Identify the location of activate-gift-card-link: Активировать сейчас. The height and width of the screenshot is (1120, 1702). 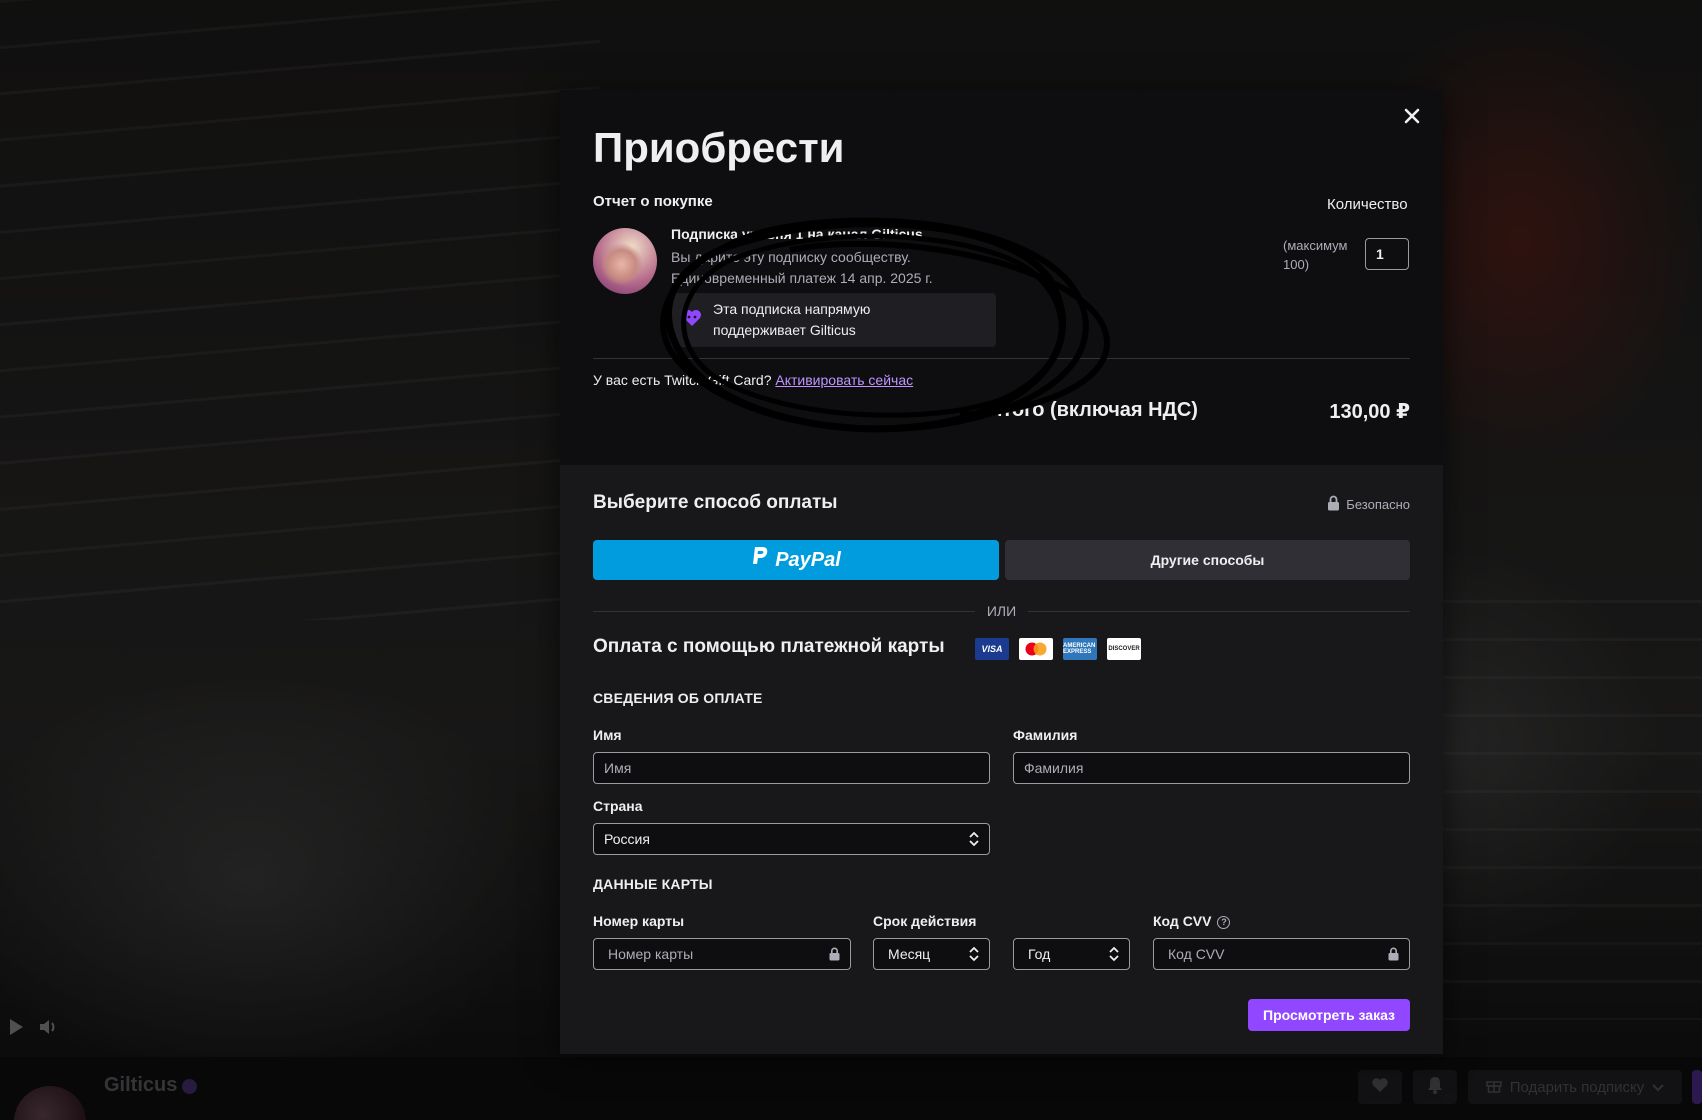
(844, 380).